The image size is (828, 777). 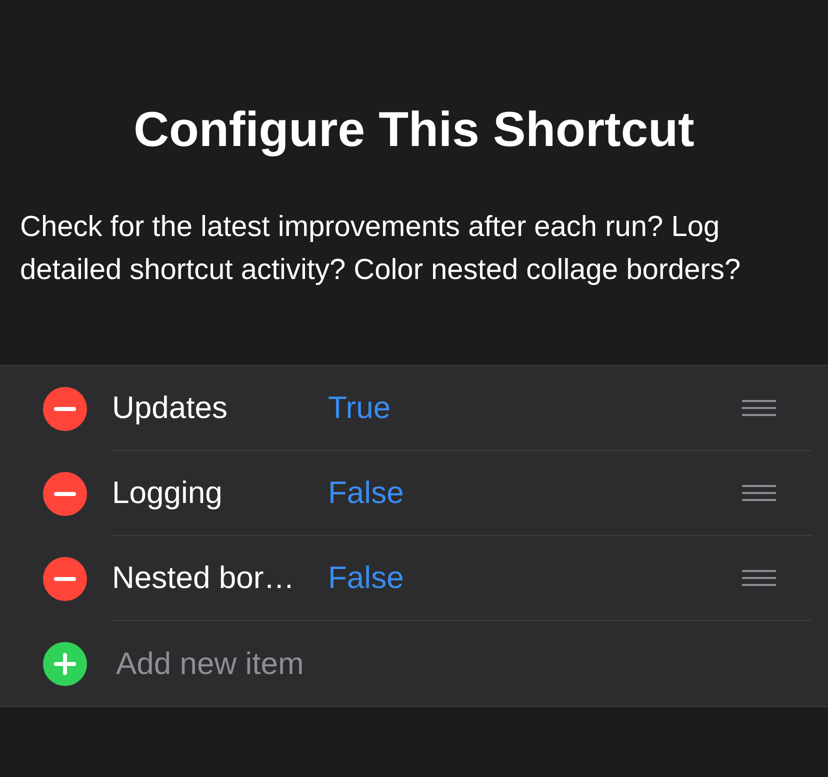 What do you see at coordinates (168, 493) in the screenshot?
I see `item-label: Logging` at bounding box center [168, 493].